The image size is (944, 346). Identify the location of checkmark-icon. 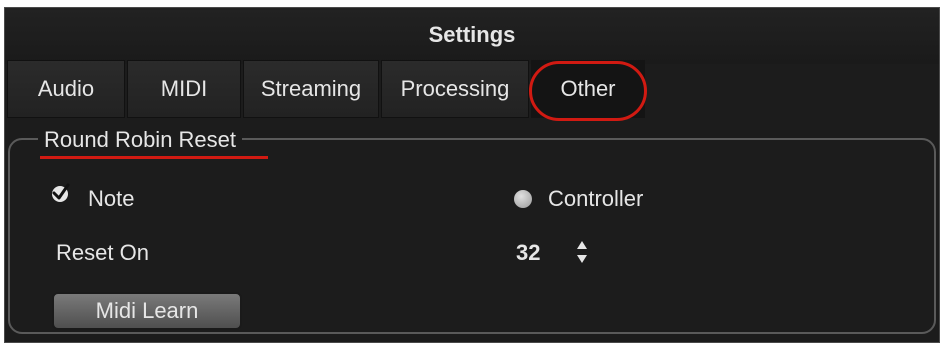
(61, 191).